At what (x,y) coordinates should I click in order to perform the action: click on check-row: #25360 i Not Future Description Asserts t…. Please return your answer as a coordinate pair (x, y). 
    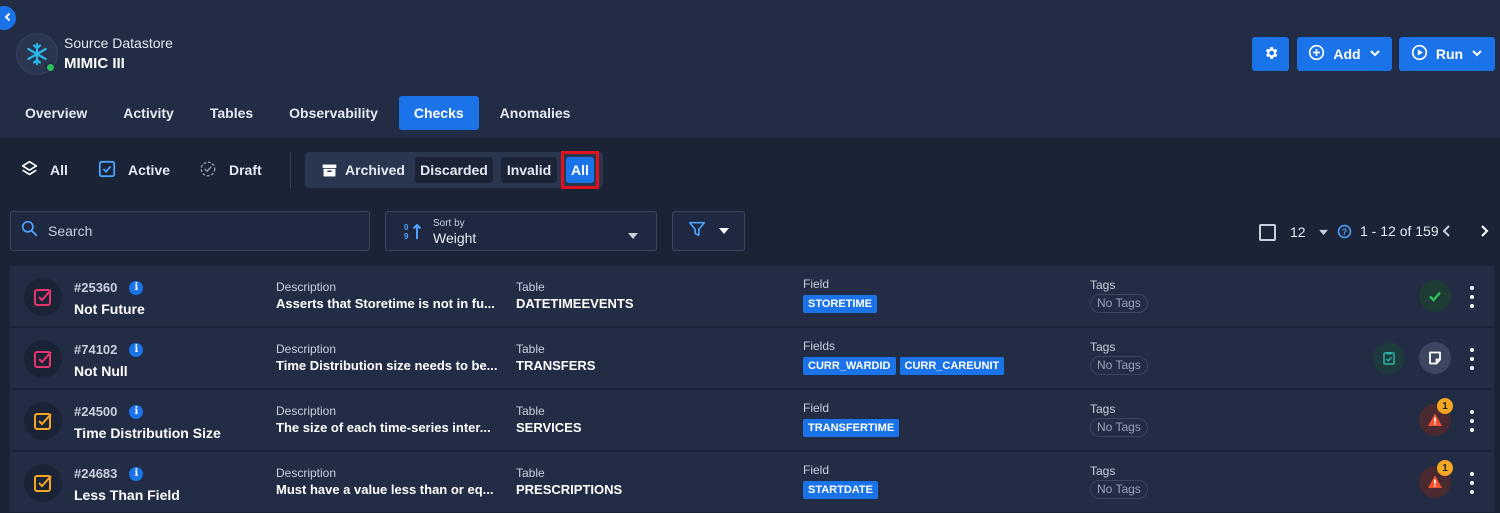
    Looking at the image, I should click on (752, 296).